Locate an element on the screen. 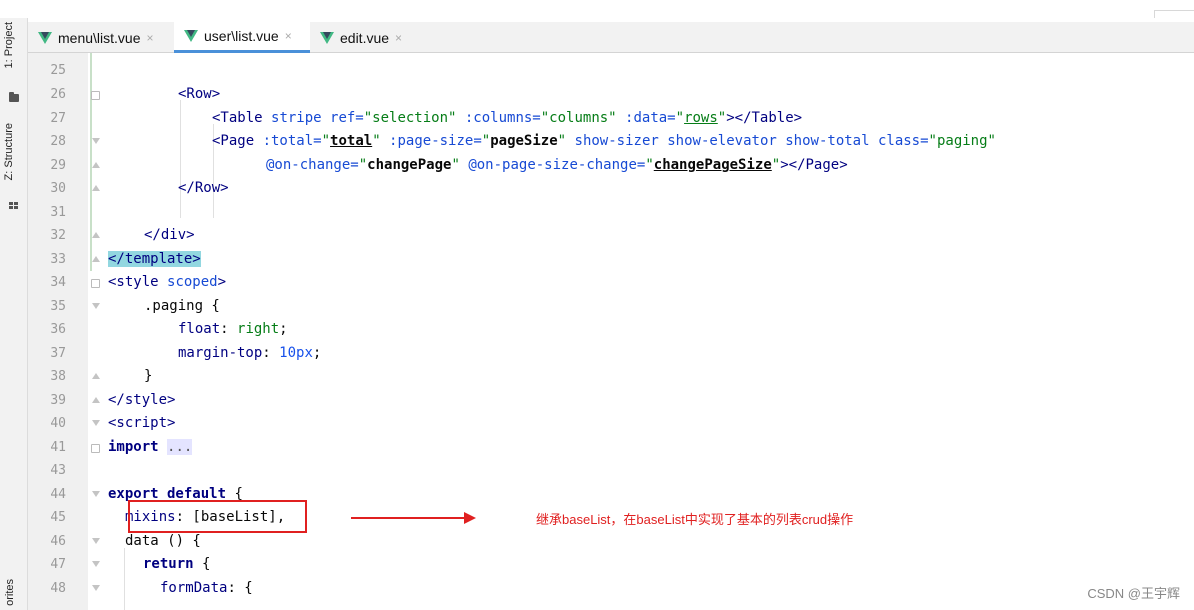 This screenshot has width=1194, height=610. annotation-text: 继承baseList，在baseList中实现了基本的列表crud操作 is located at coordinates (695, 519).